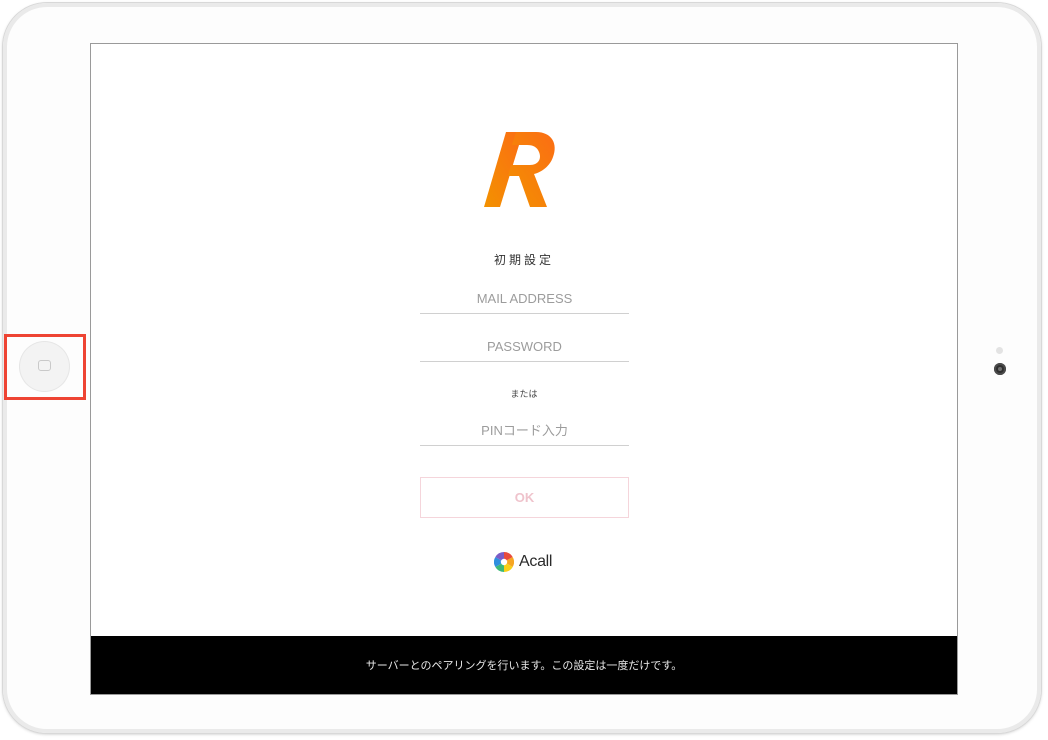  I want to click on front-camera-icon, so click(1000, 369).